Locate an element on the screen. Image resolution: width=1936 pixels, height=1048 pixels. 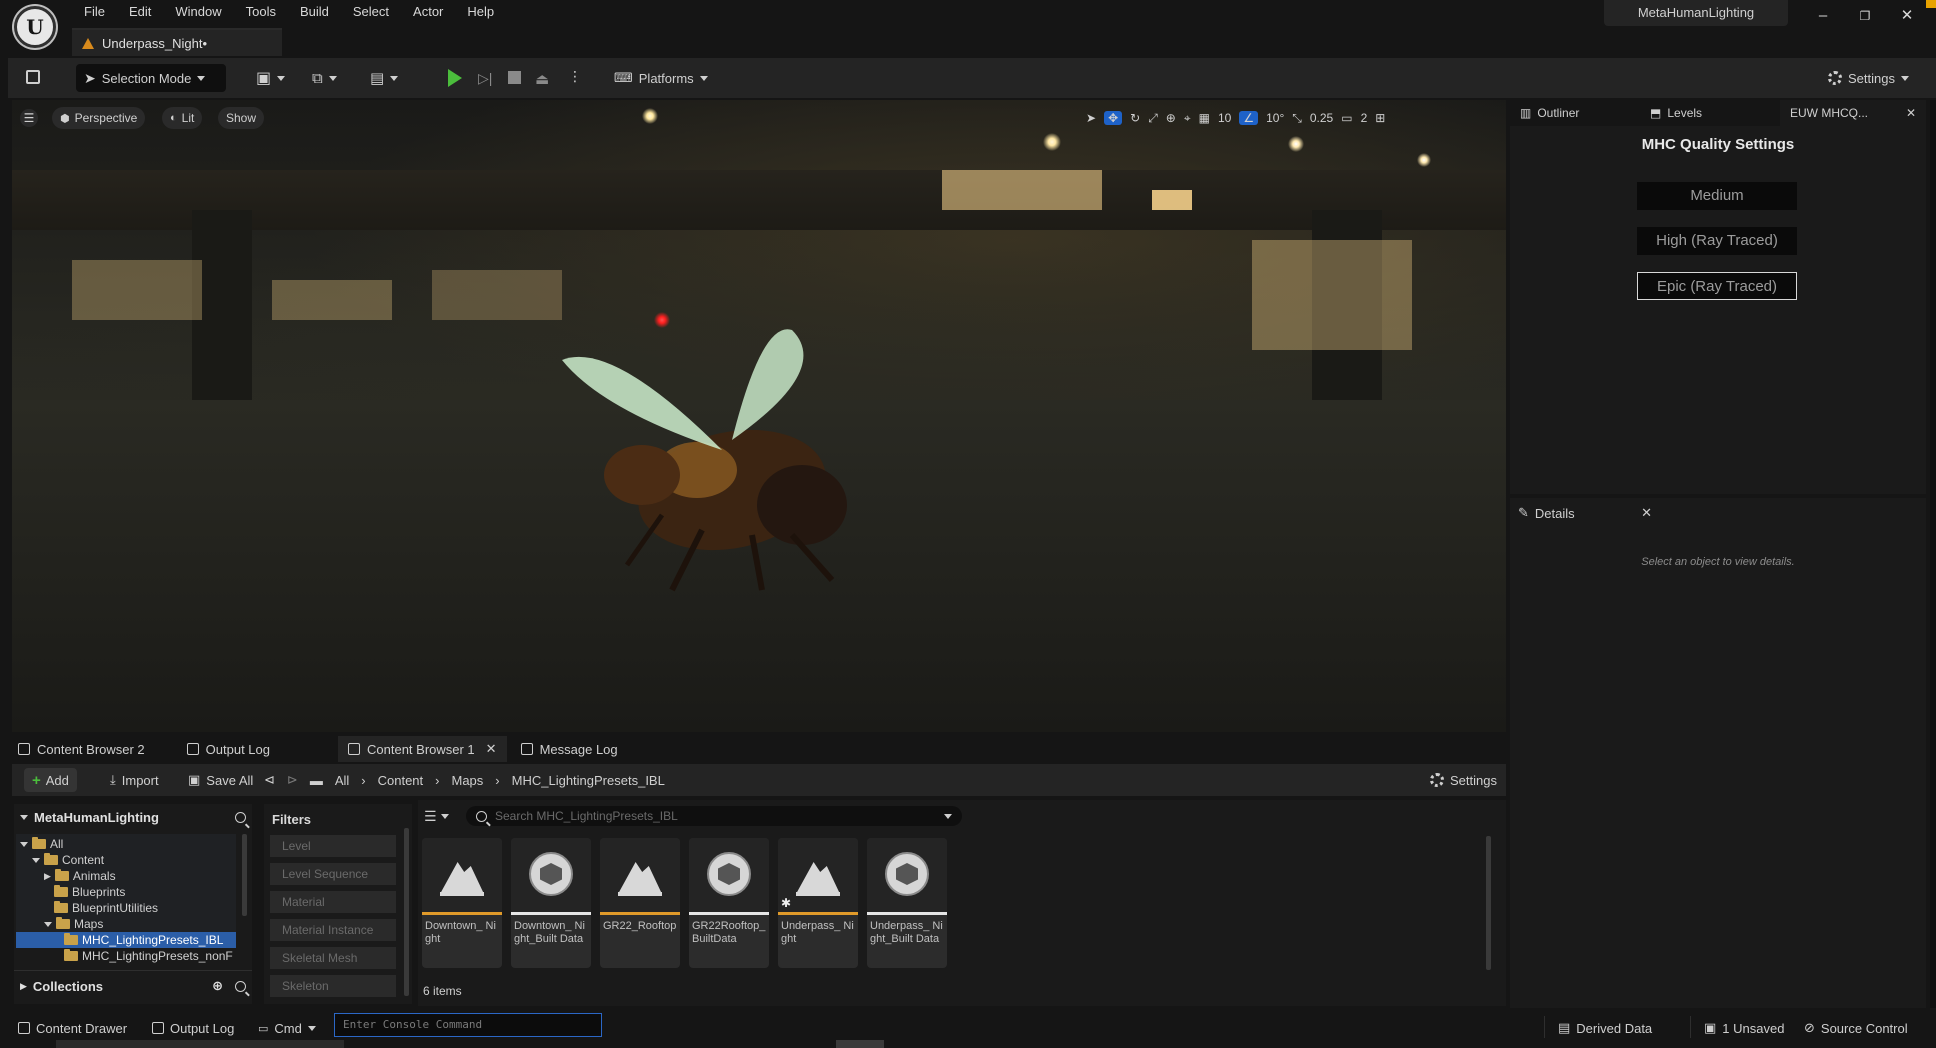
layout-icon: ⊞ is located at coordinates (1380, 118).